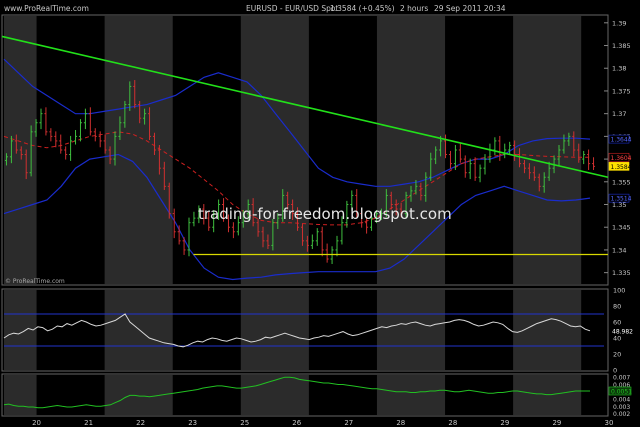 This screenshot has height=427, width=640. I want to click on time-tick-label: 26, so click(296, 423).